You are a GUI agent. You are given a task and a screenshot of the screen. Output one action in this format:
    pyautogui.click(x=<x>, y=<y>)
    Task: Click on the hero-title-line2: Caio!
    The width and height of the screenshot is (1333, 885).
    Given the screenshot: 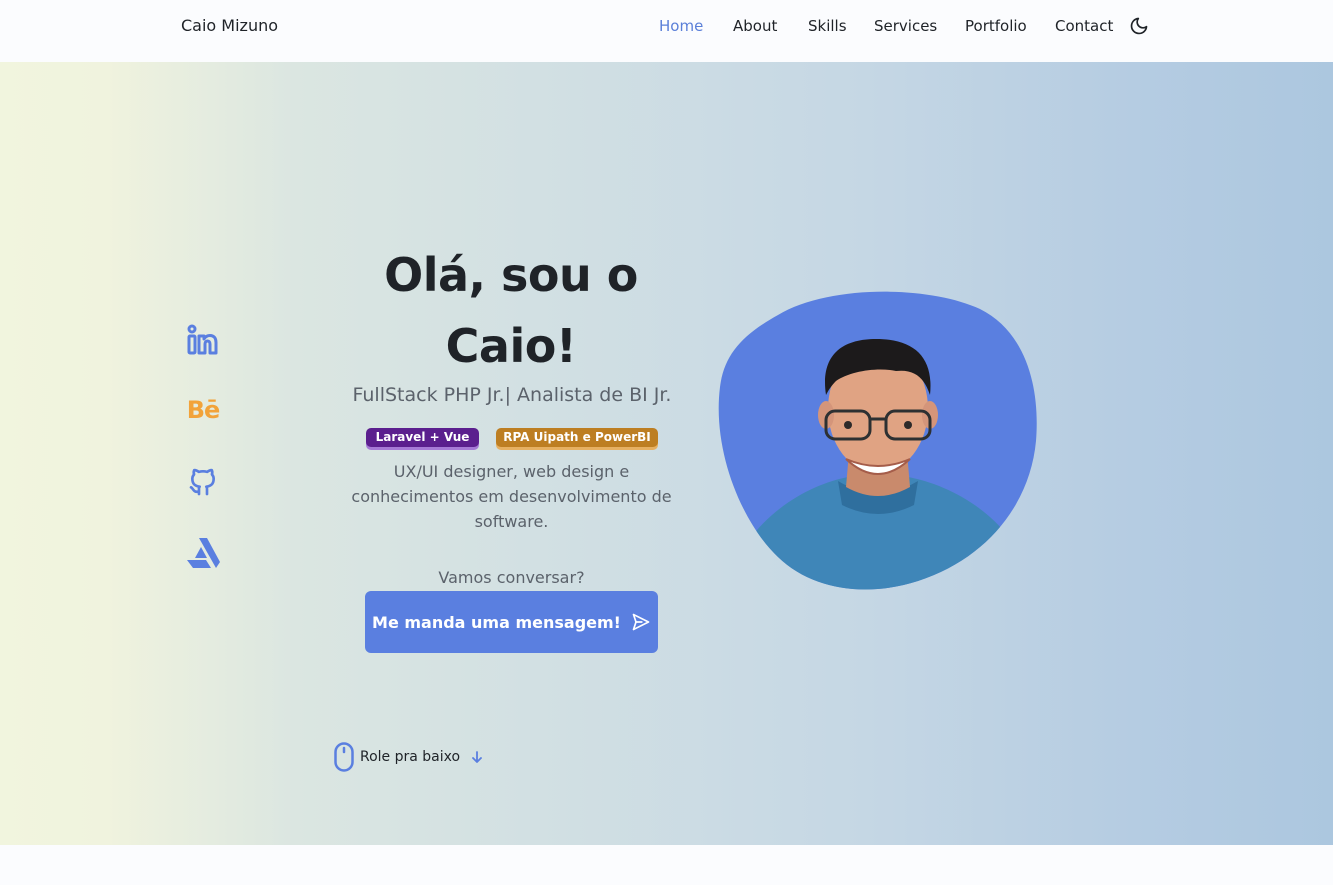 What is the action you would take?
    pyautogui.click(x=511, y=346)
    